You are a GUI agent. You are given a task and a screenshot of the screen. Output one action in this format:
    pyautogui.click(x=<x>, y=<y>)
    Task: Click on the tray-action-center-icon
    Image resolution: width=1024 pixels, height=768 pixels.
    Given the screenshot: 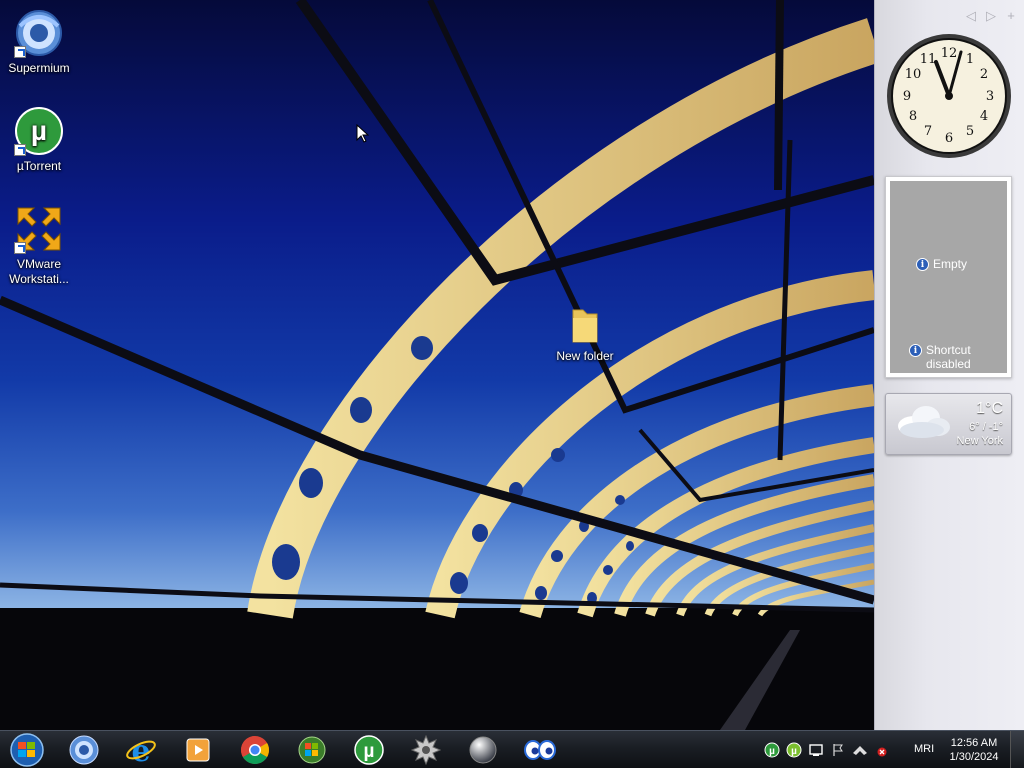 What is the action you would take?
    pyautogui.click(x=816, y=750)
    